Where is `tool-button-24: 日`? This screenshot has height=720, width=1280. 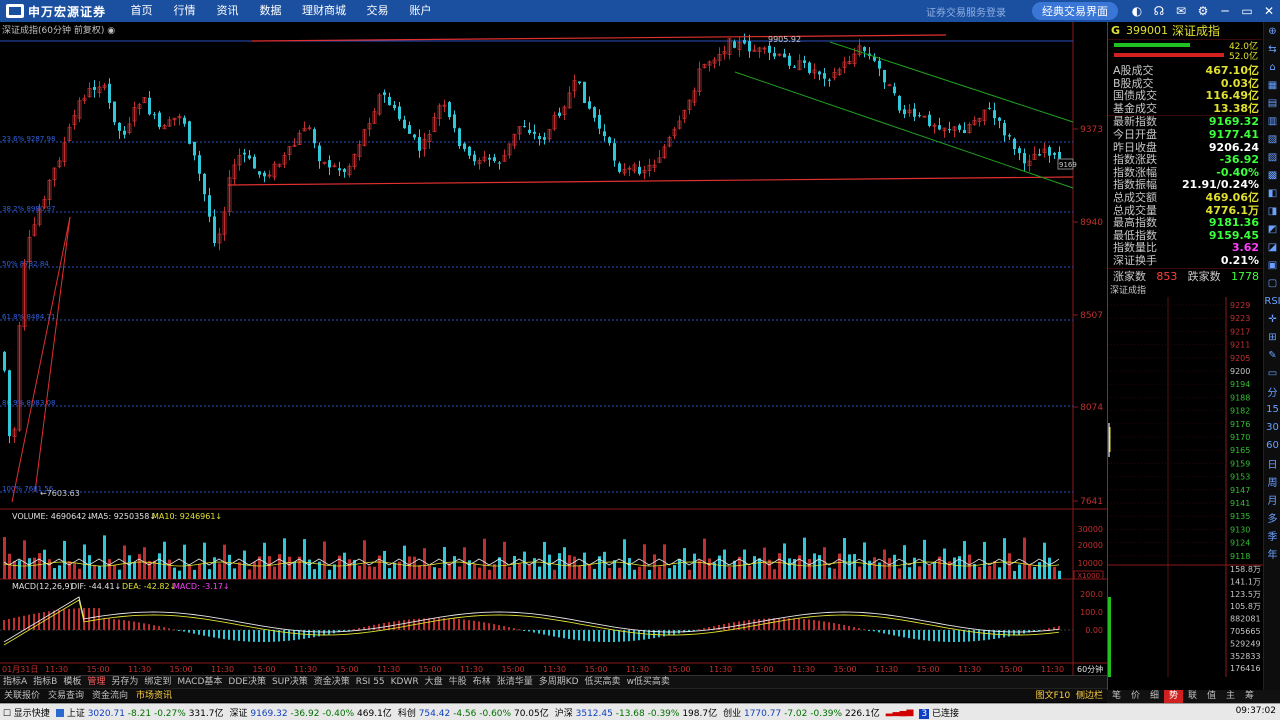
tool-button-24: 日 is located at coordinates (1272, 463).